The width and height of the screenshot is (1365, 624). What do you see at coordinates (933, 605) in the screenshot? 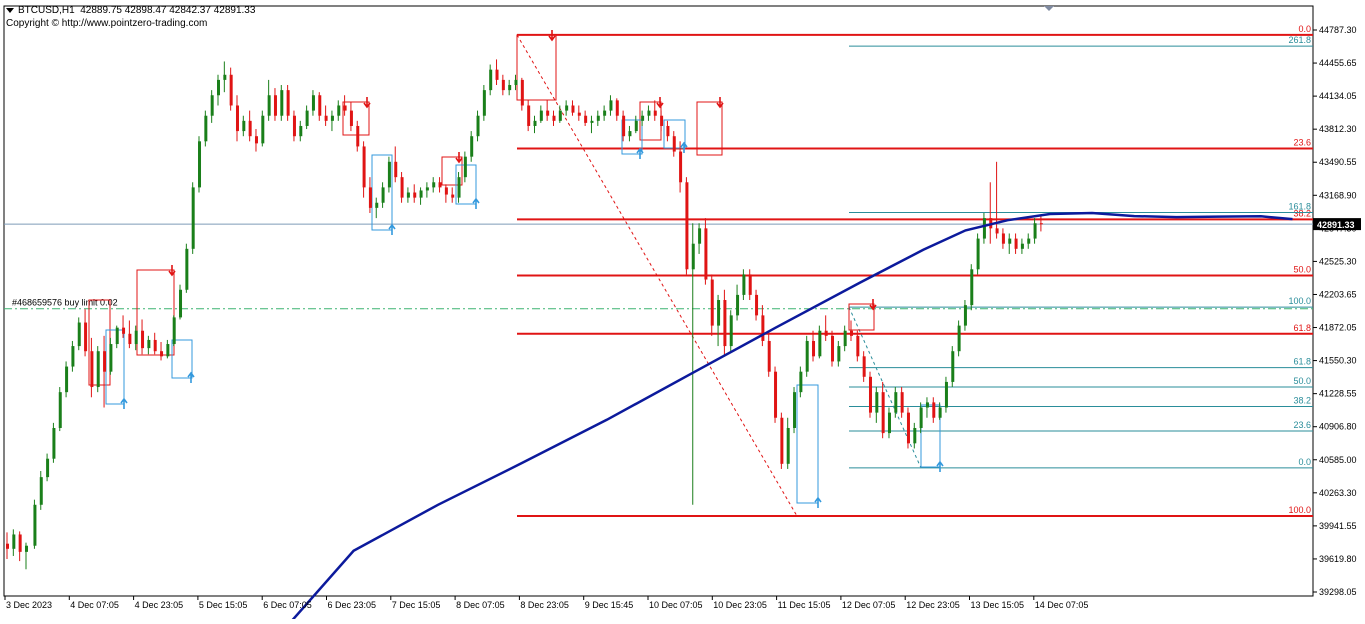
I see `x-axis-label: 12 Dec 23:05` at bounding box center [933, 605].